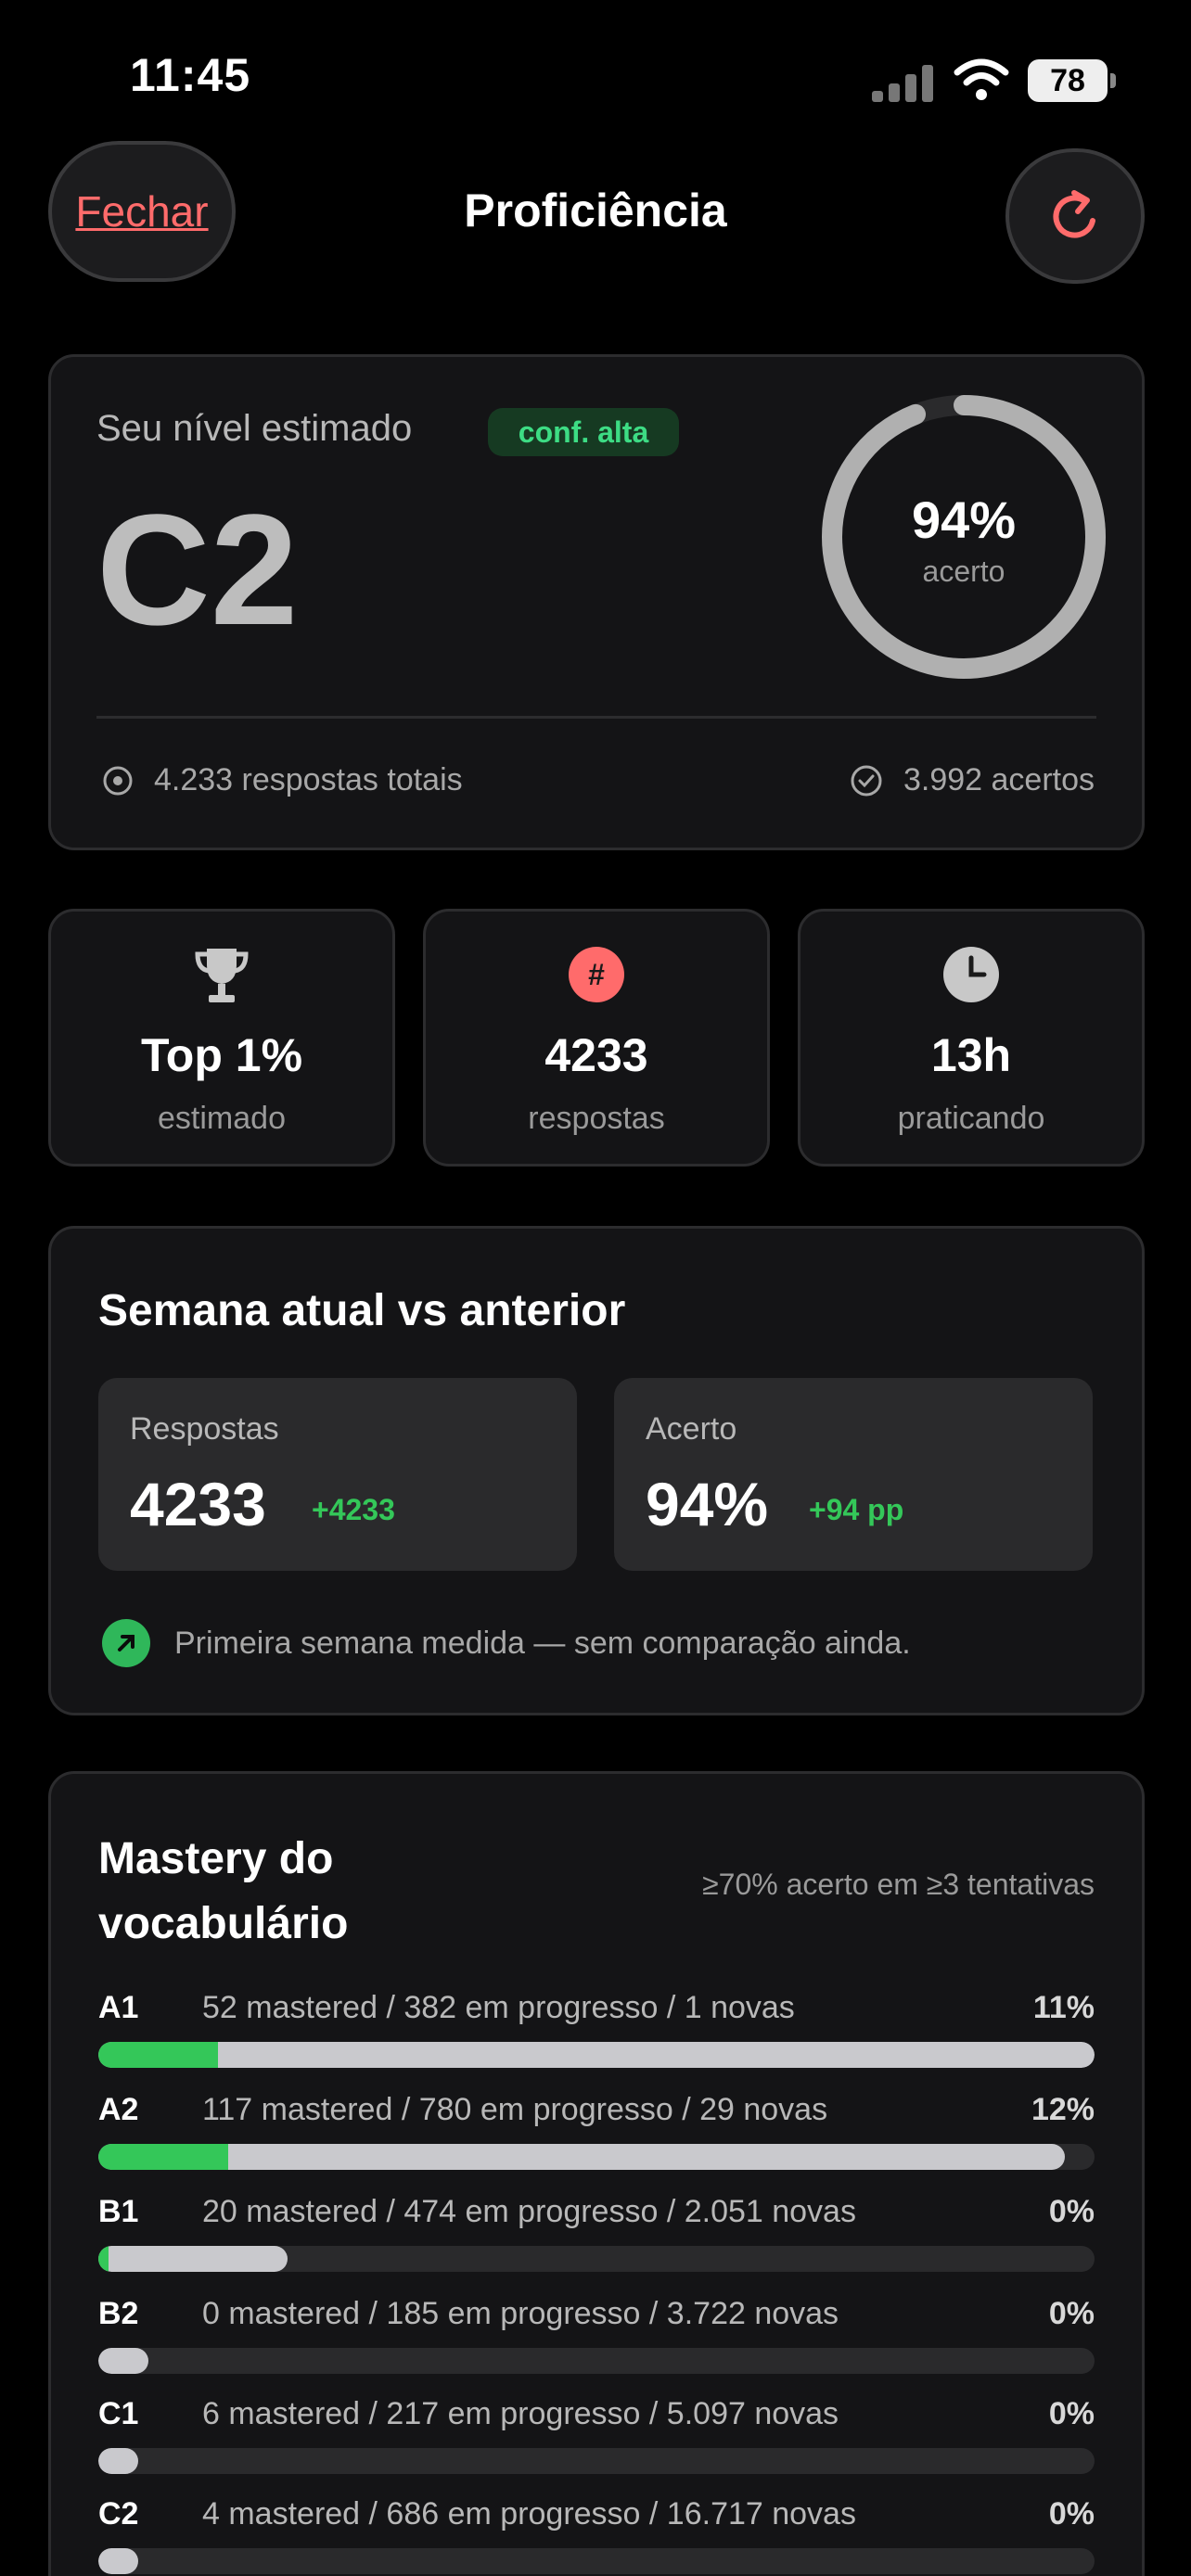 This screenshot has width=1191, height=2576. I want to click on stat-value: 4233, so click(596, 1055).